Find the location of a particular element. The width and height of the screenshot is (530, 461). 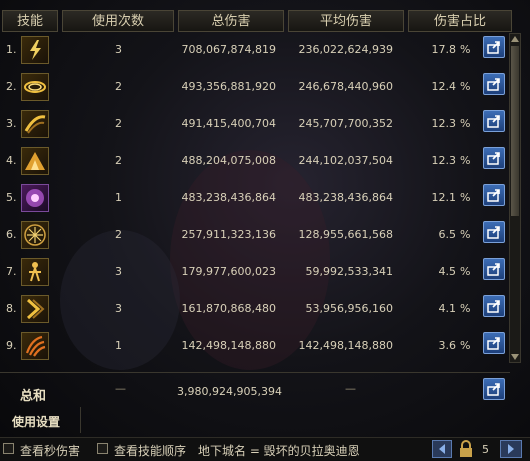

total-damage: 142,498,148,880 is located at coordinates (228, 345).